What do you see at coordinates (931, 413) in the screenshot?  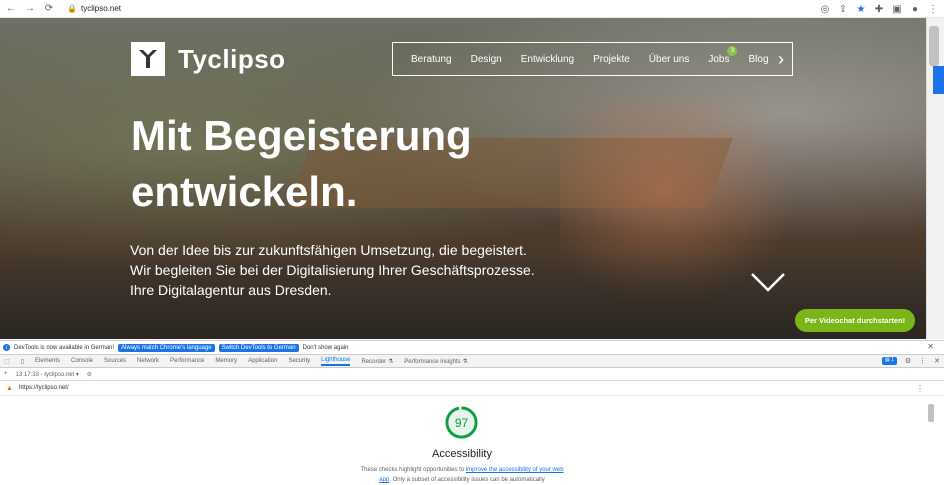 I see `report-scroll-thumb` at bounding box center [931, 413].